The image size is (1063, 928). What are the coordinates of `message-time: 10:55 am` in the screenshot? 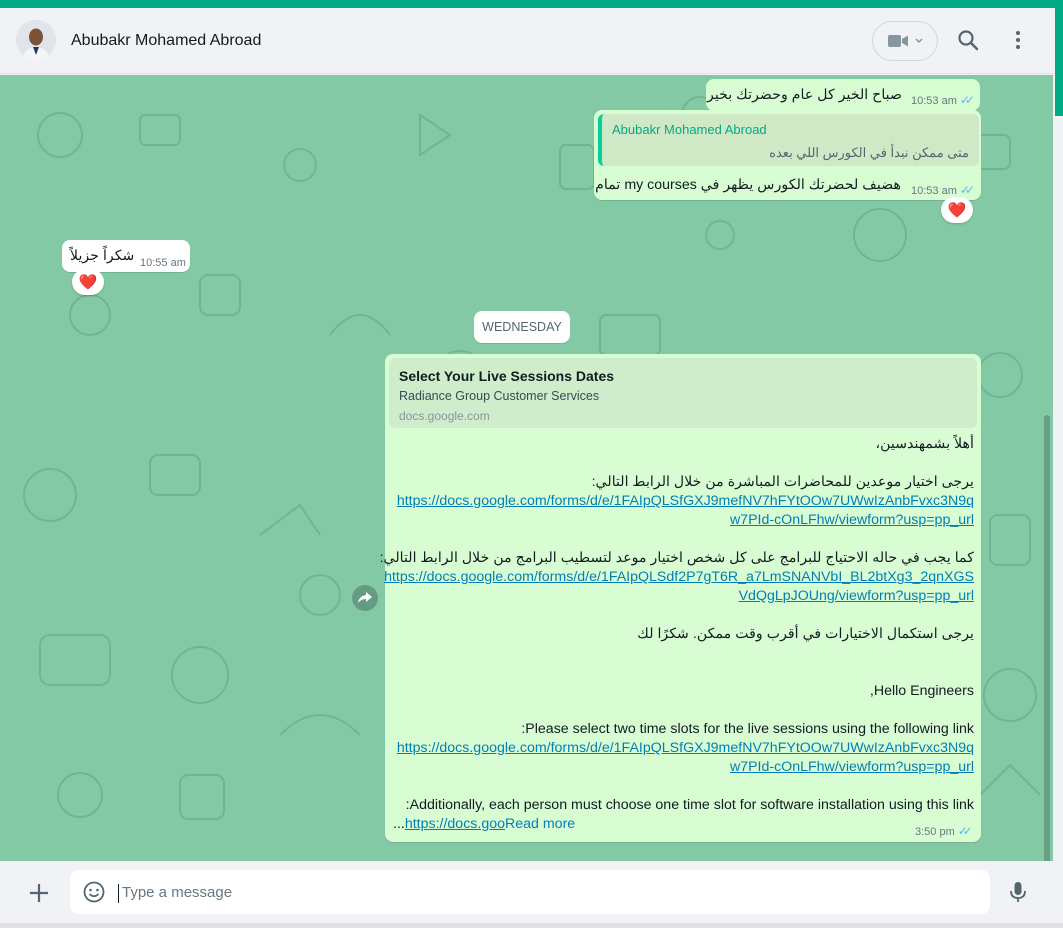 It's located at (163, 263).